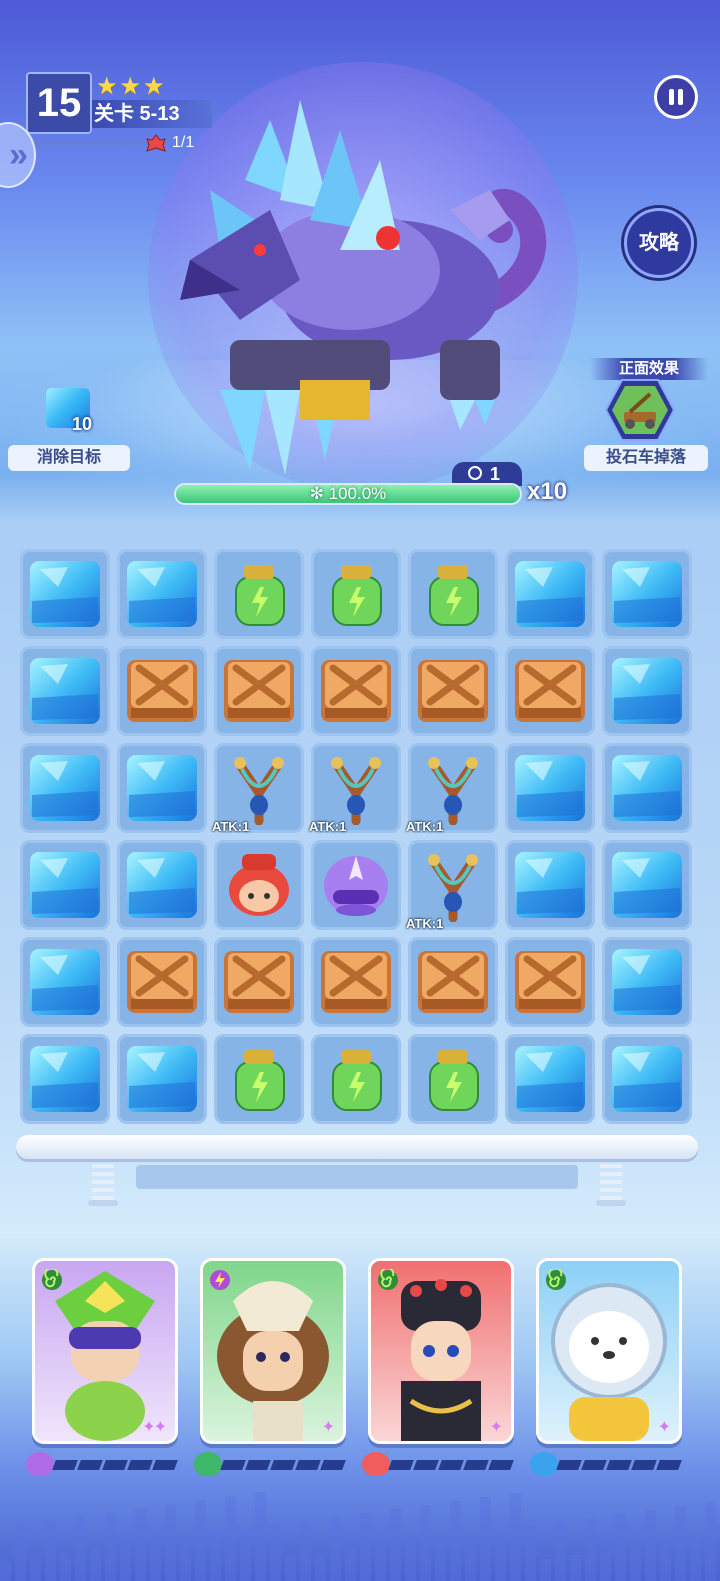 The image size is (720, 1581). What do you see at coordinates (441, 1351) in the screenshot?
I see `hero-card-opera-hero: ✦` at bounding box center [441, 1351].